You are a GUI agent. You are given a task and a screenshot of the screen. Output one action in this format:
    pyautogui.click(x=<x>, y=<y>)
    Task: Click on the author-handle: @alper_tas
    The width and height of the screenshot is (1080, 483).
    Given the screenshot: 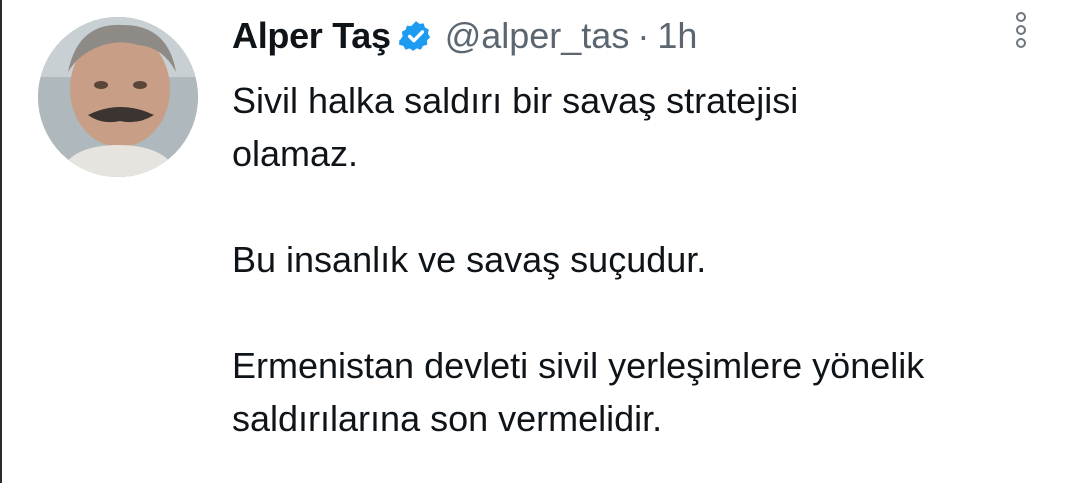 What is the action you would take?
    pyautogui.click(x=537, y=36)
    